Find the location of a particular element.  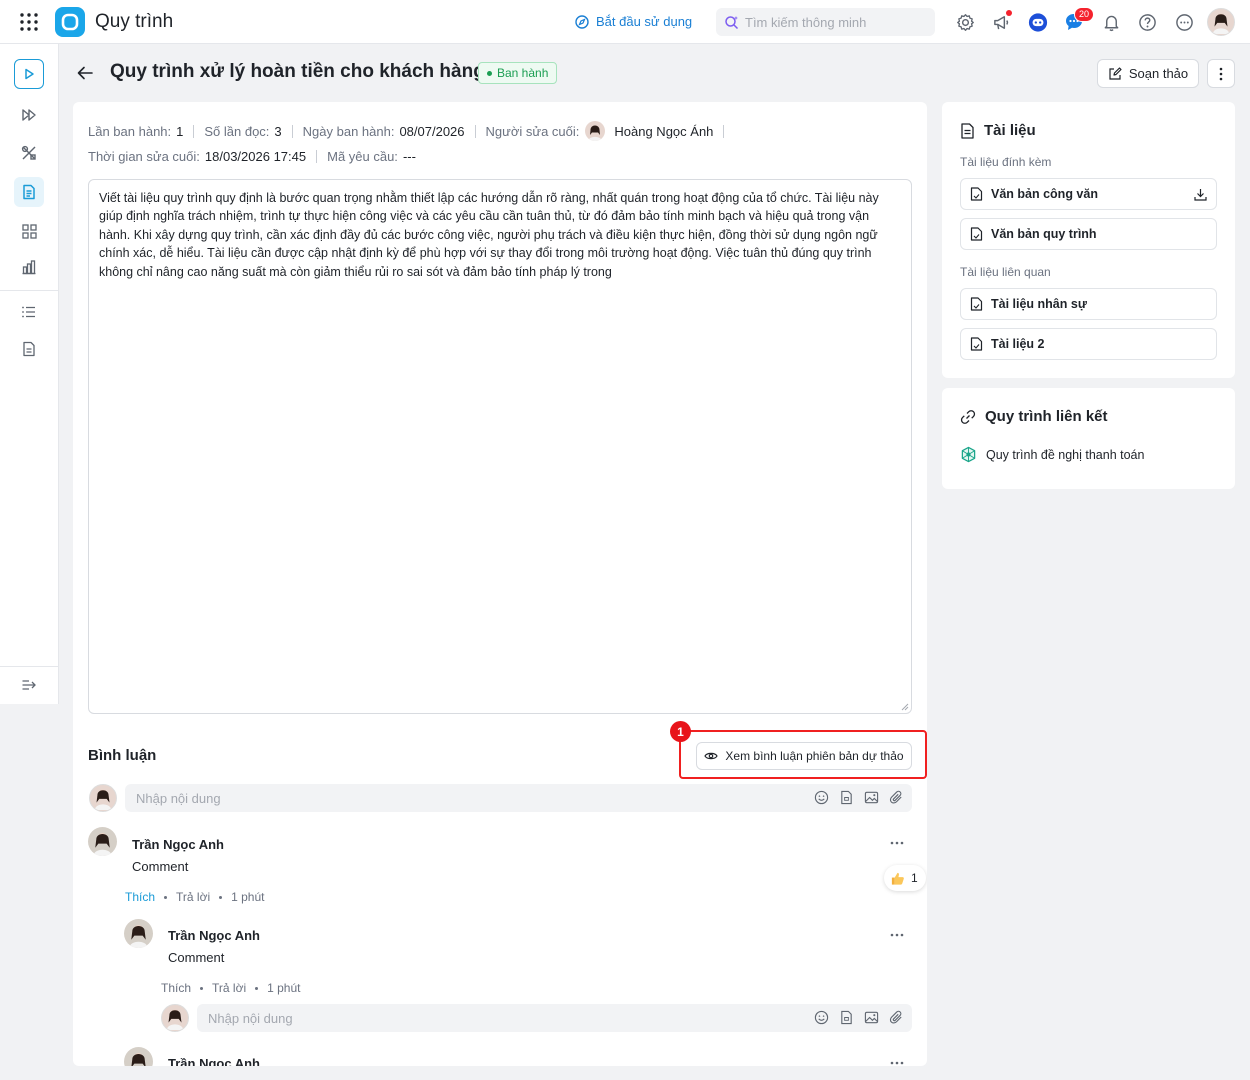

more-apps-icon is located at coordinates (1184, 22).